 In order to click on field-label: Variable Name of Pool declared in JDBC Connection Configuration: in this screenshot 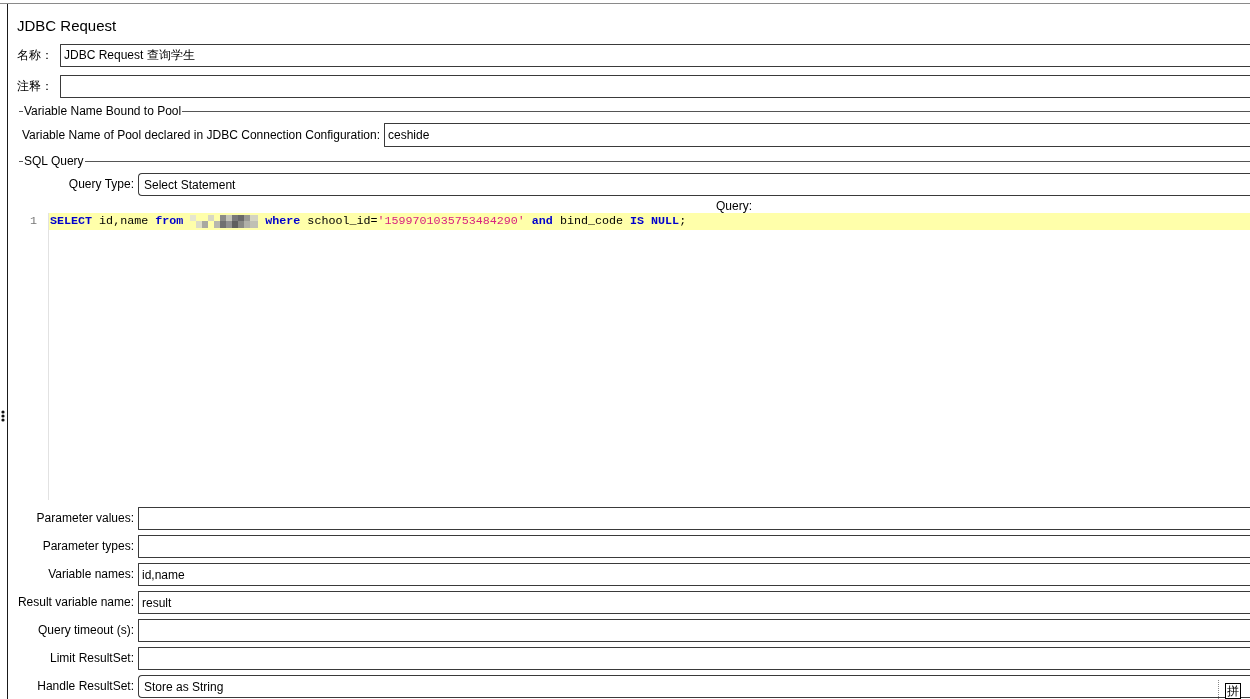, I will do `click(201, 135)`.